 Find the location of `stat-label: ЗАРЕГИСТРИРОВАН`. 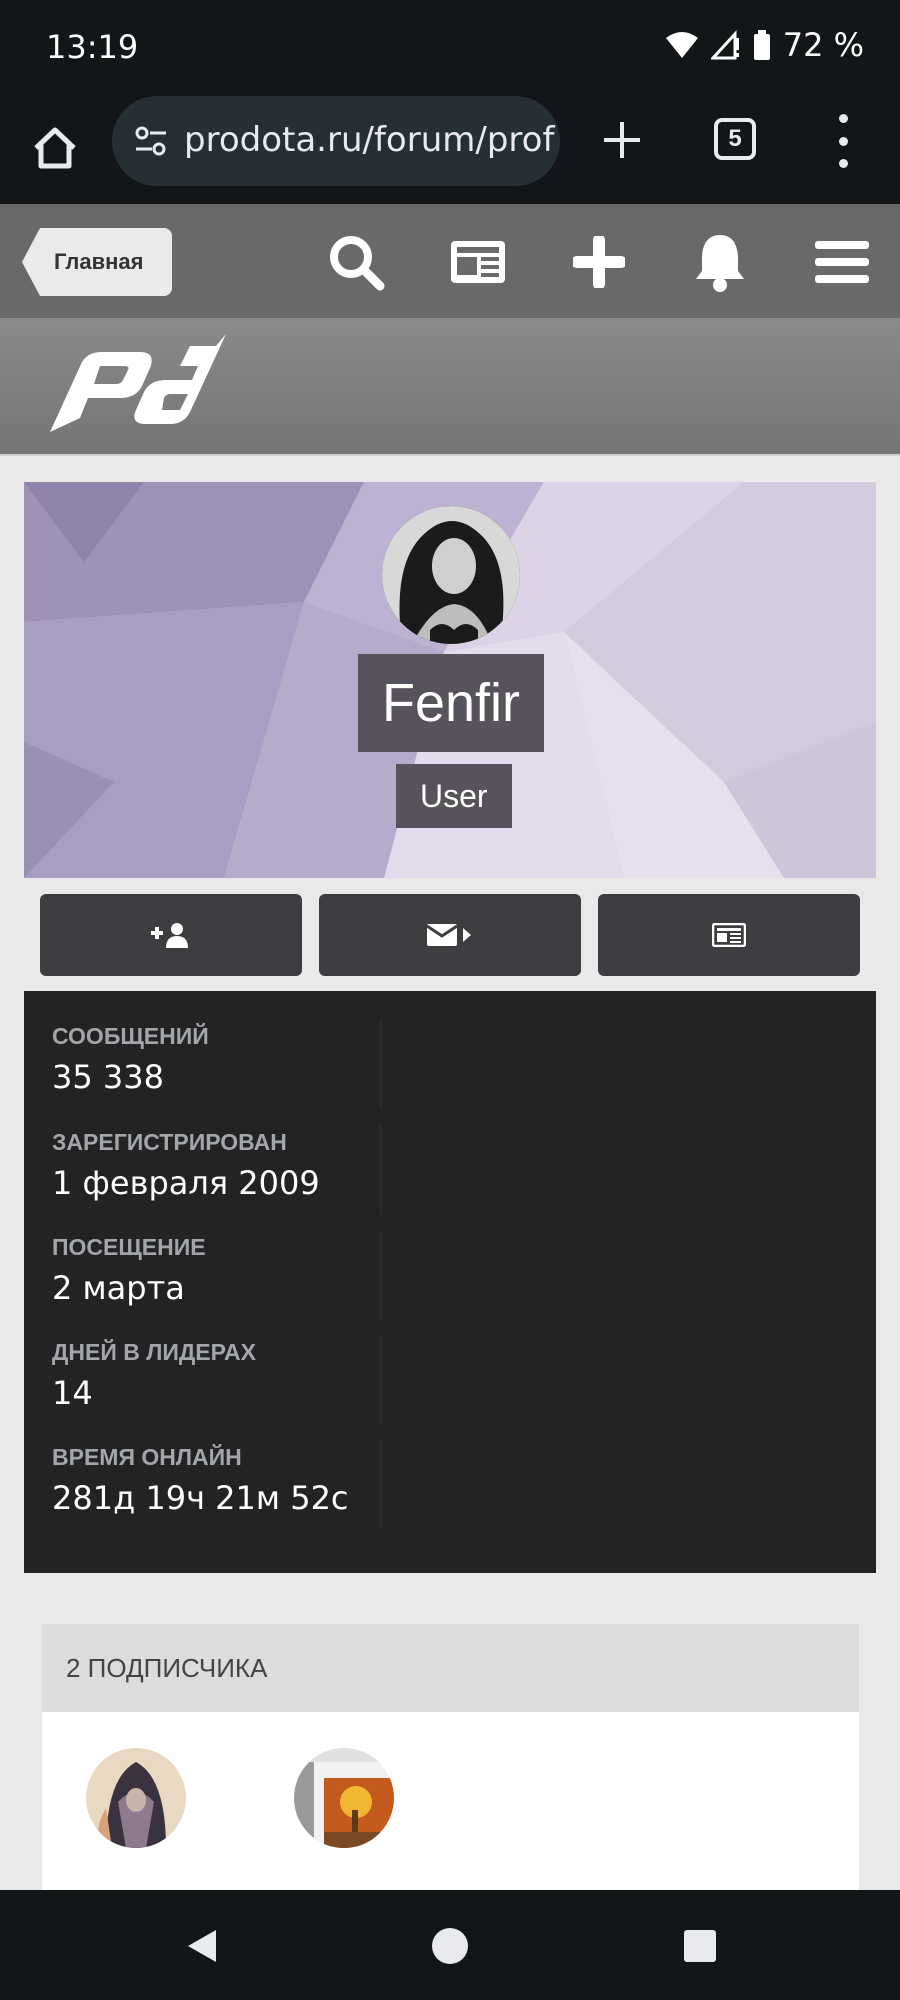

stat-label: ЗАРЕГИСТРИРОВАН is located at coordinates (169, 1142).